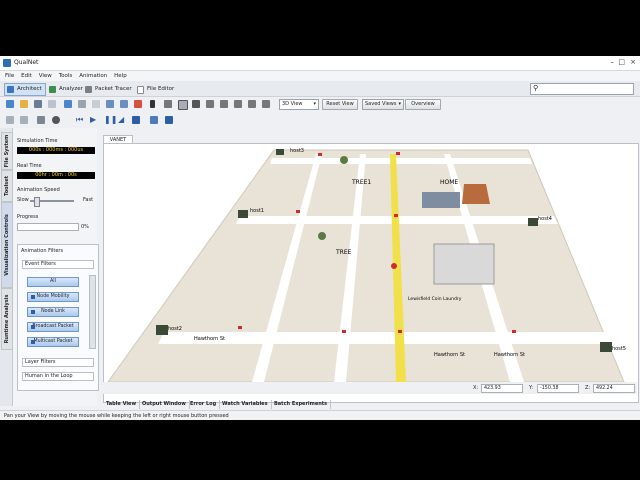  I want to click on select-arrow-icon, so click(152, 104).